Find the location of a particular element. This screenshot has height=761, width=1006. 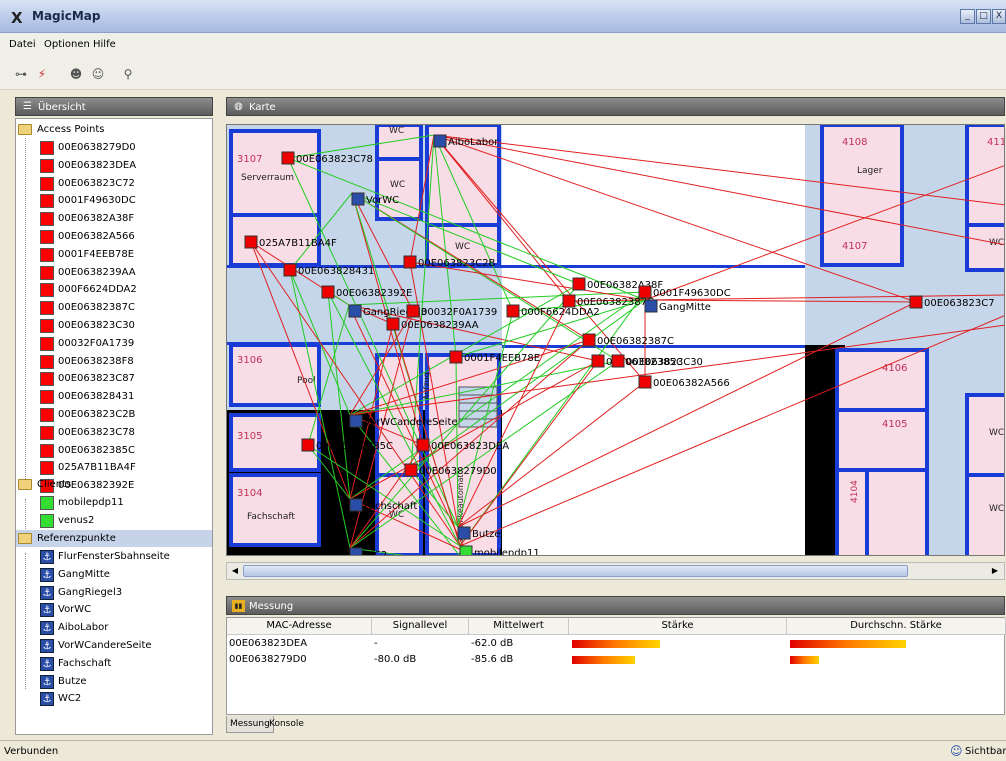

anchor-icon is located at coordinates (358, 199).